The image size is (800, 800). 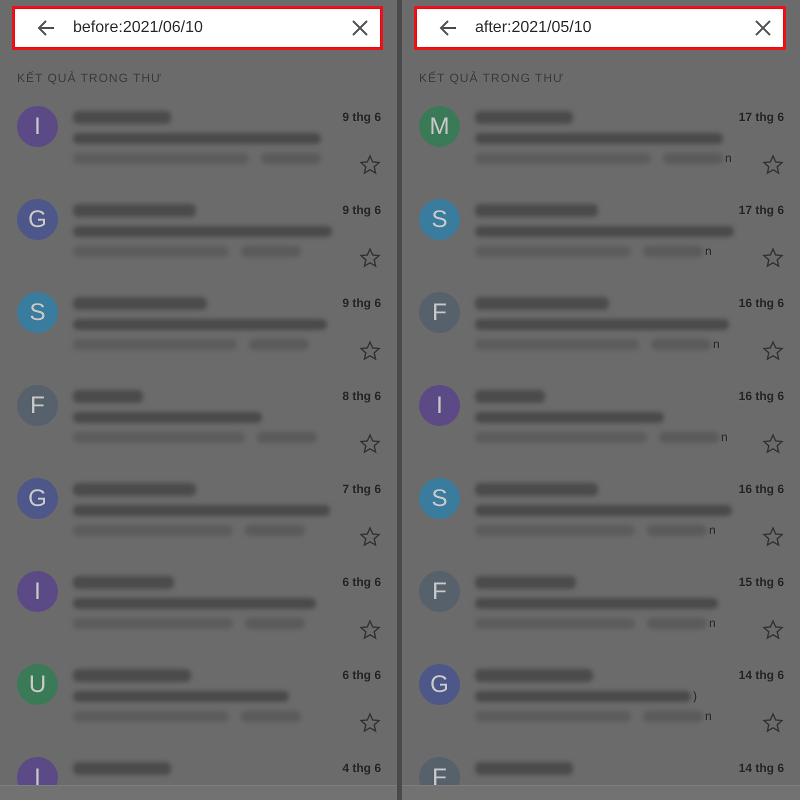 What do you see at coordinates (198, 152) in the screenshot?
I see `email-item: I 9 thg 6` at bounding box center [198, 152].